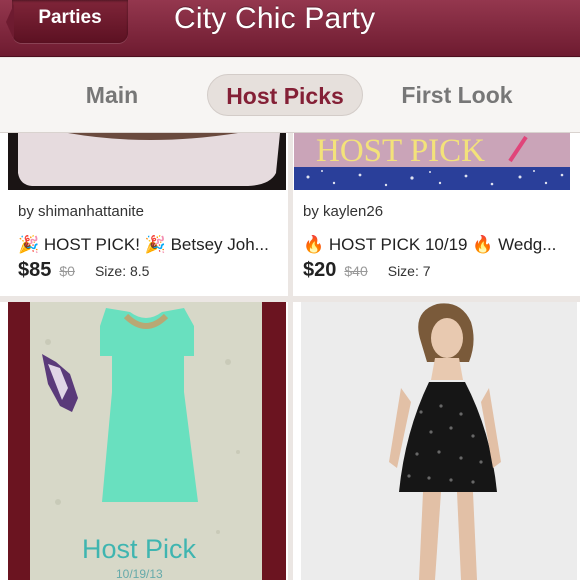  What do you see at coordinates (275, 18) in the screenshot?
I see `page-title: City Chic Party` at bounding box center [275, 18].